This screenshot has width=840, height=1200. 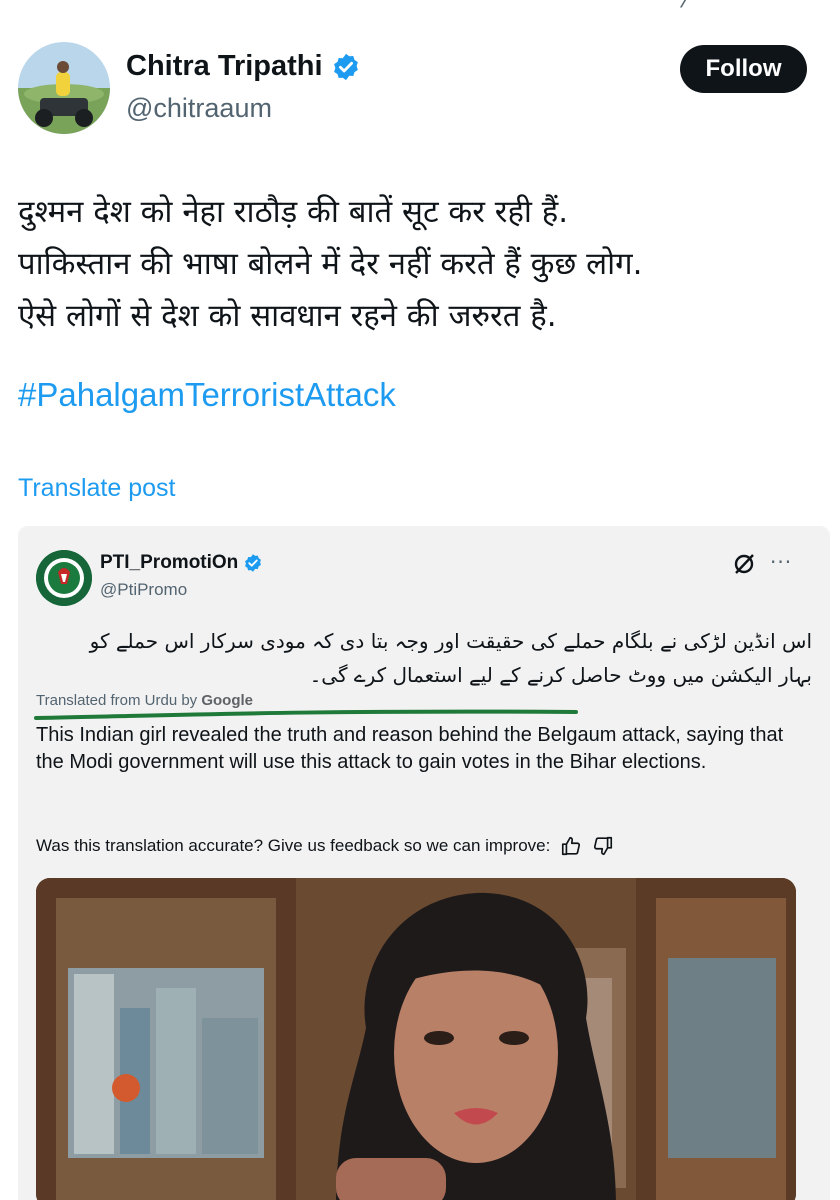 What do you see at coordinates (169, 562) in the screenshot?
I see `quoted-name: PTI_PromotiOn` at bounding box center [169, 562].